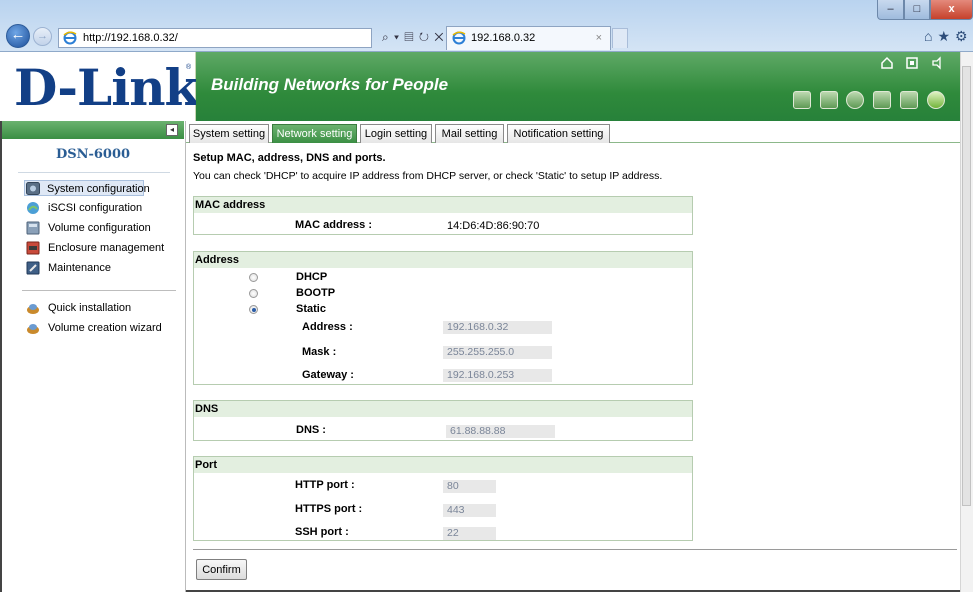  I want to click on http-port-label: HTTP port :, so click(325, 485).